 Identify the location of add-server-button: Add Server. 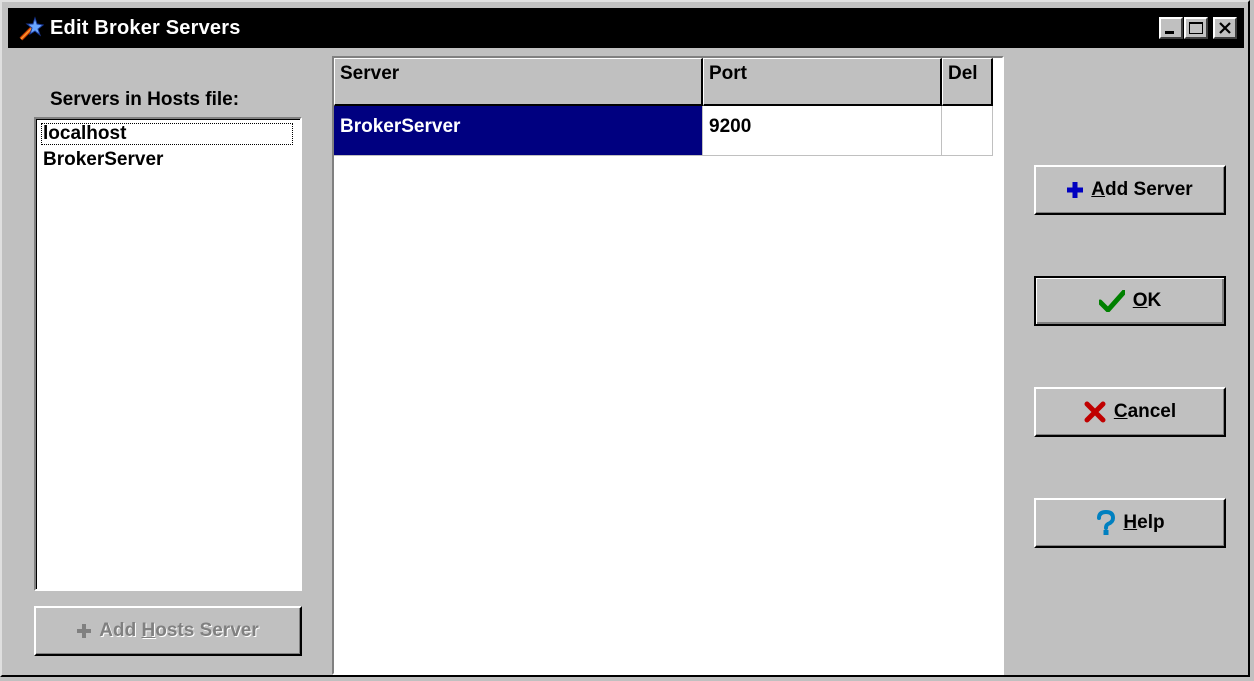
(1130, 190).